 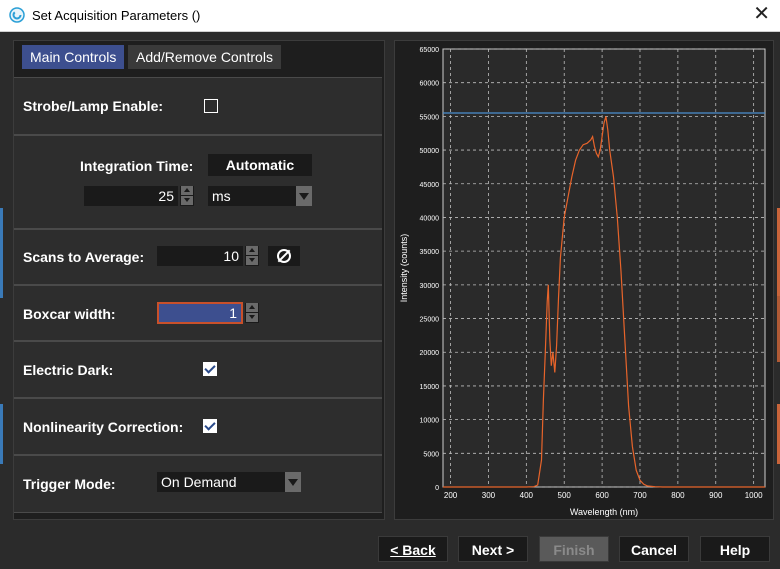 What do you see at coordinates (430, 84) in the screenshot?
I see `y-tick-label: 60000` at bounding box center [430, 84].